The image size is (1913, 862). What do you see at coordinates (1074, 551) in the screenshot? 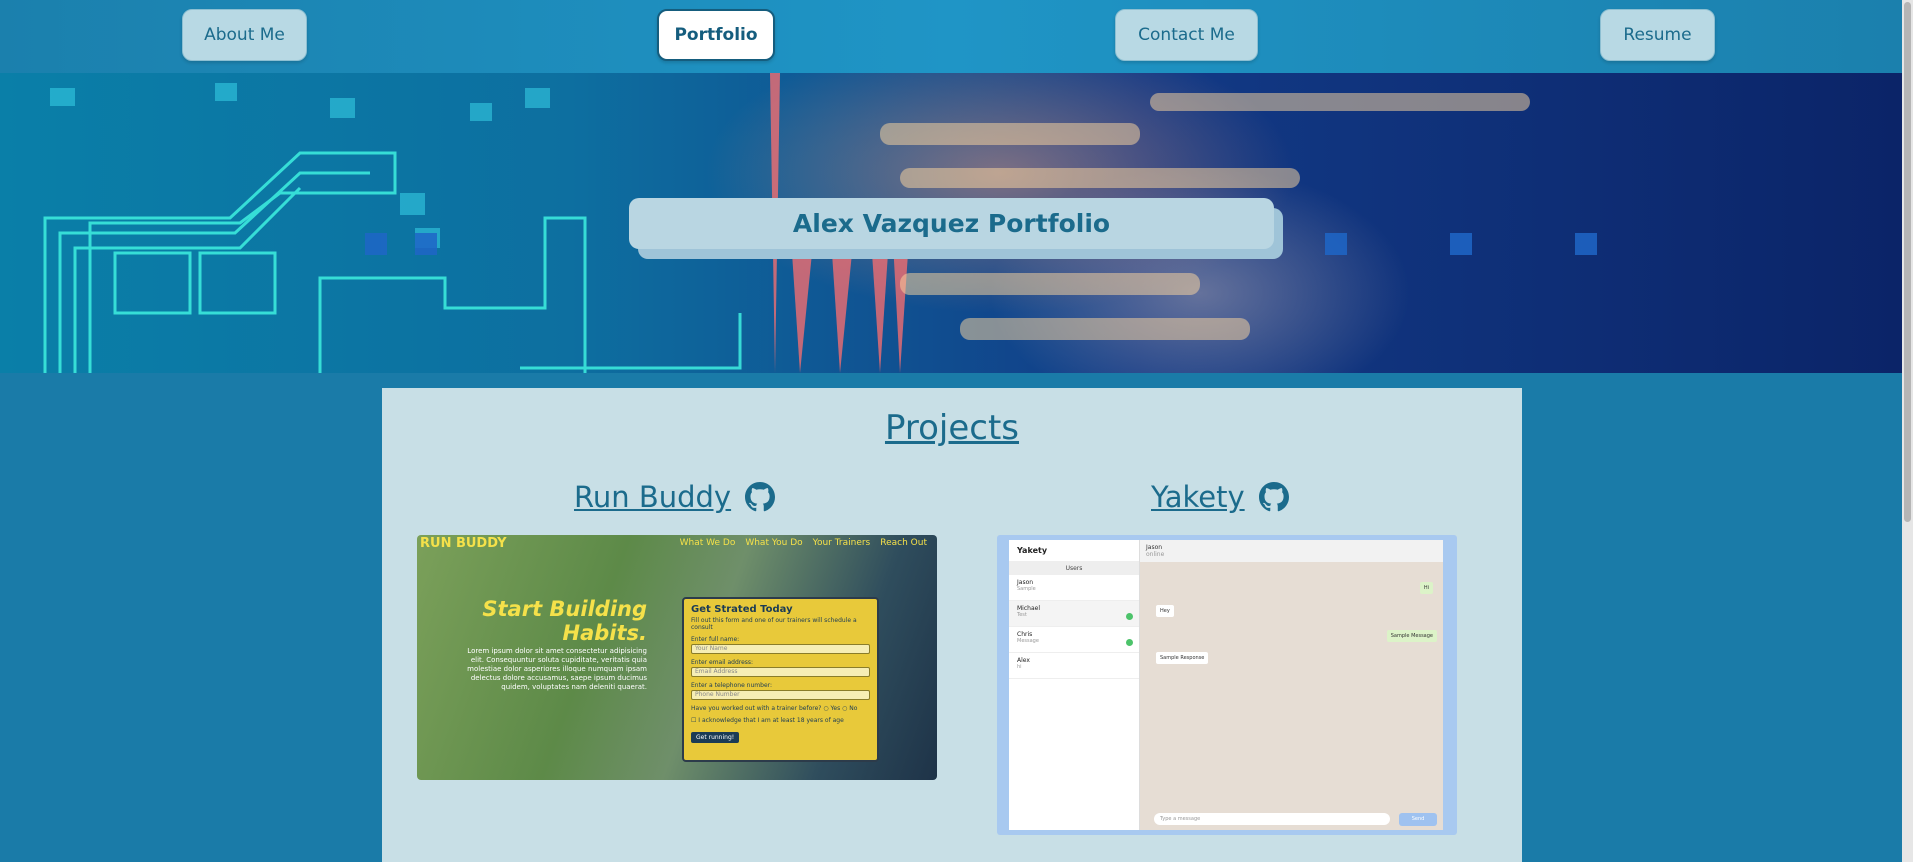
I see `yakety-brand: Yakety` at bounding box center [1074, 551].